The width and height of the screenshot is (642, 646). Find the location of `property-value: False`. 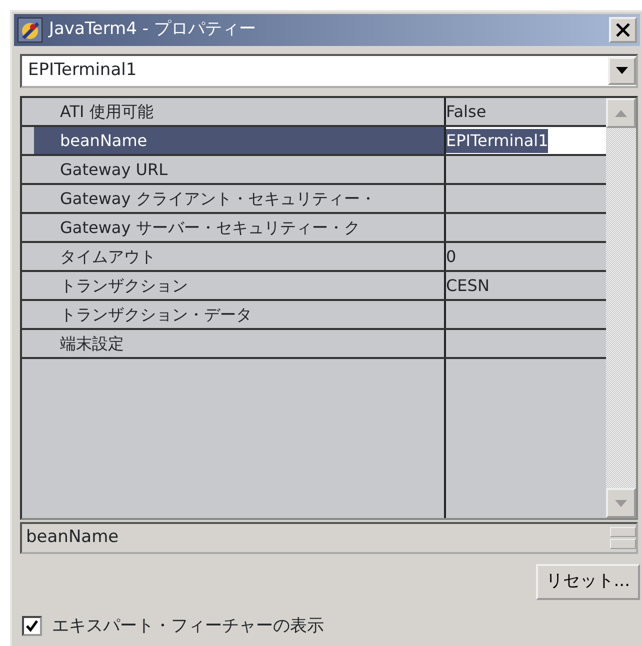

property-value: False is located at coordinates (466, 112).